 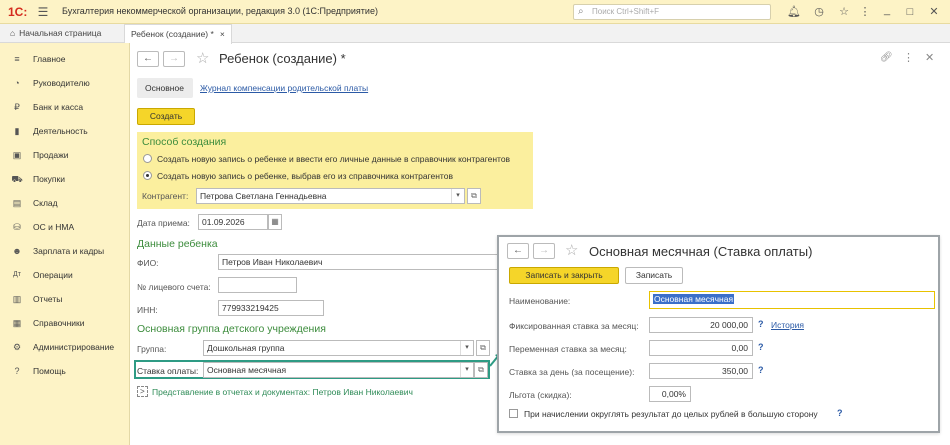 What do you see at coordinates (282, 58) in the screenshot?
I see `page-title: Ребенок (создание) *` at bounding box center [282, 58].